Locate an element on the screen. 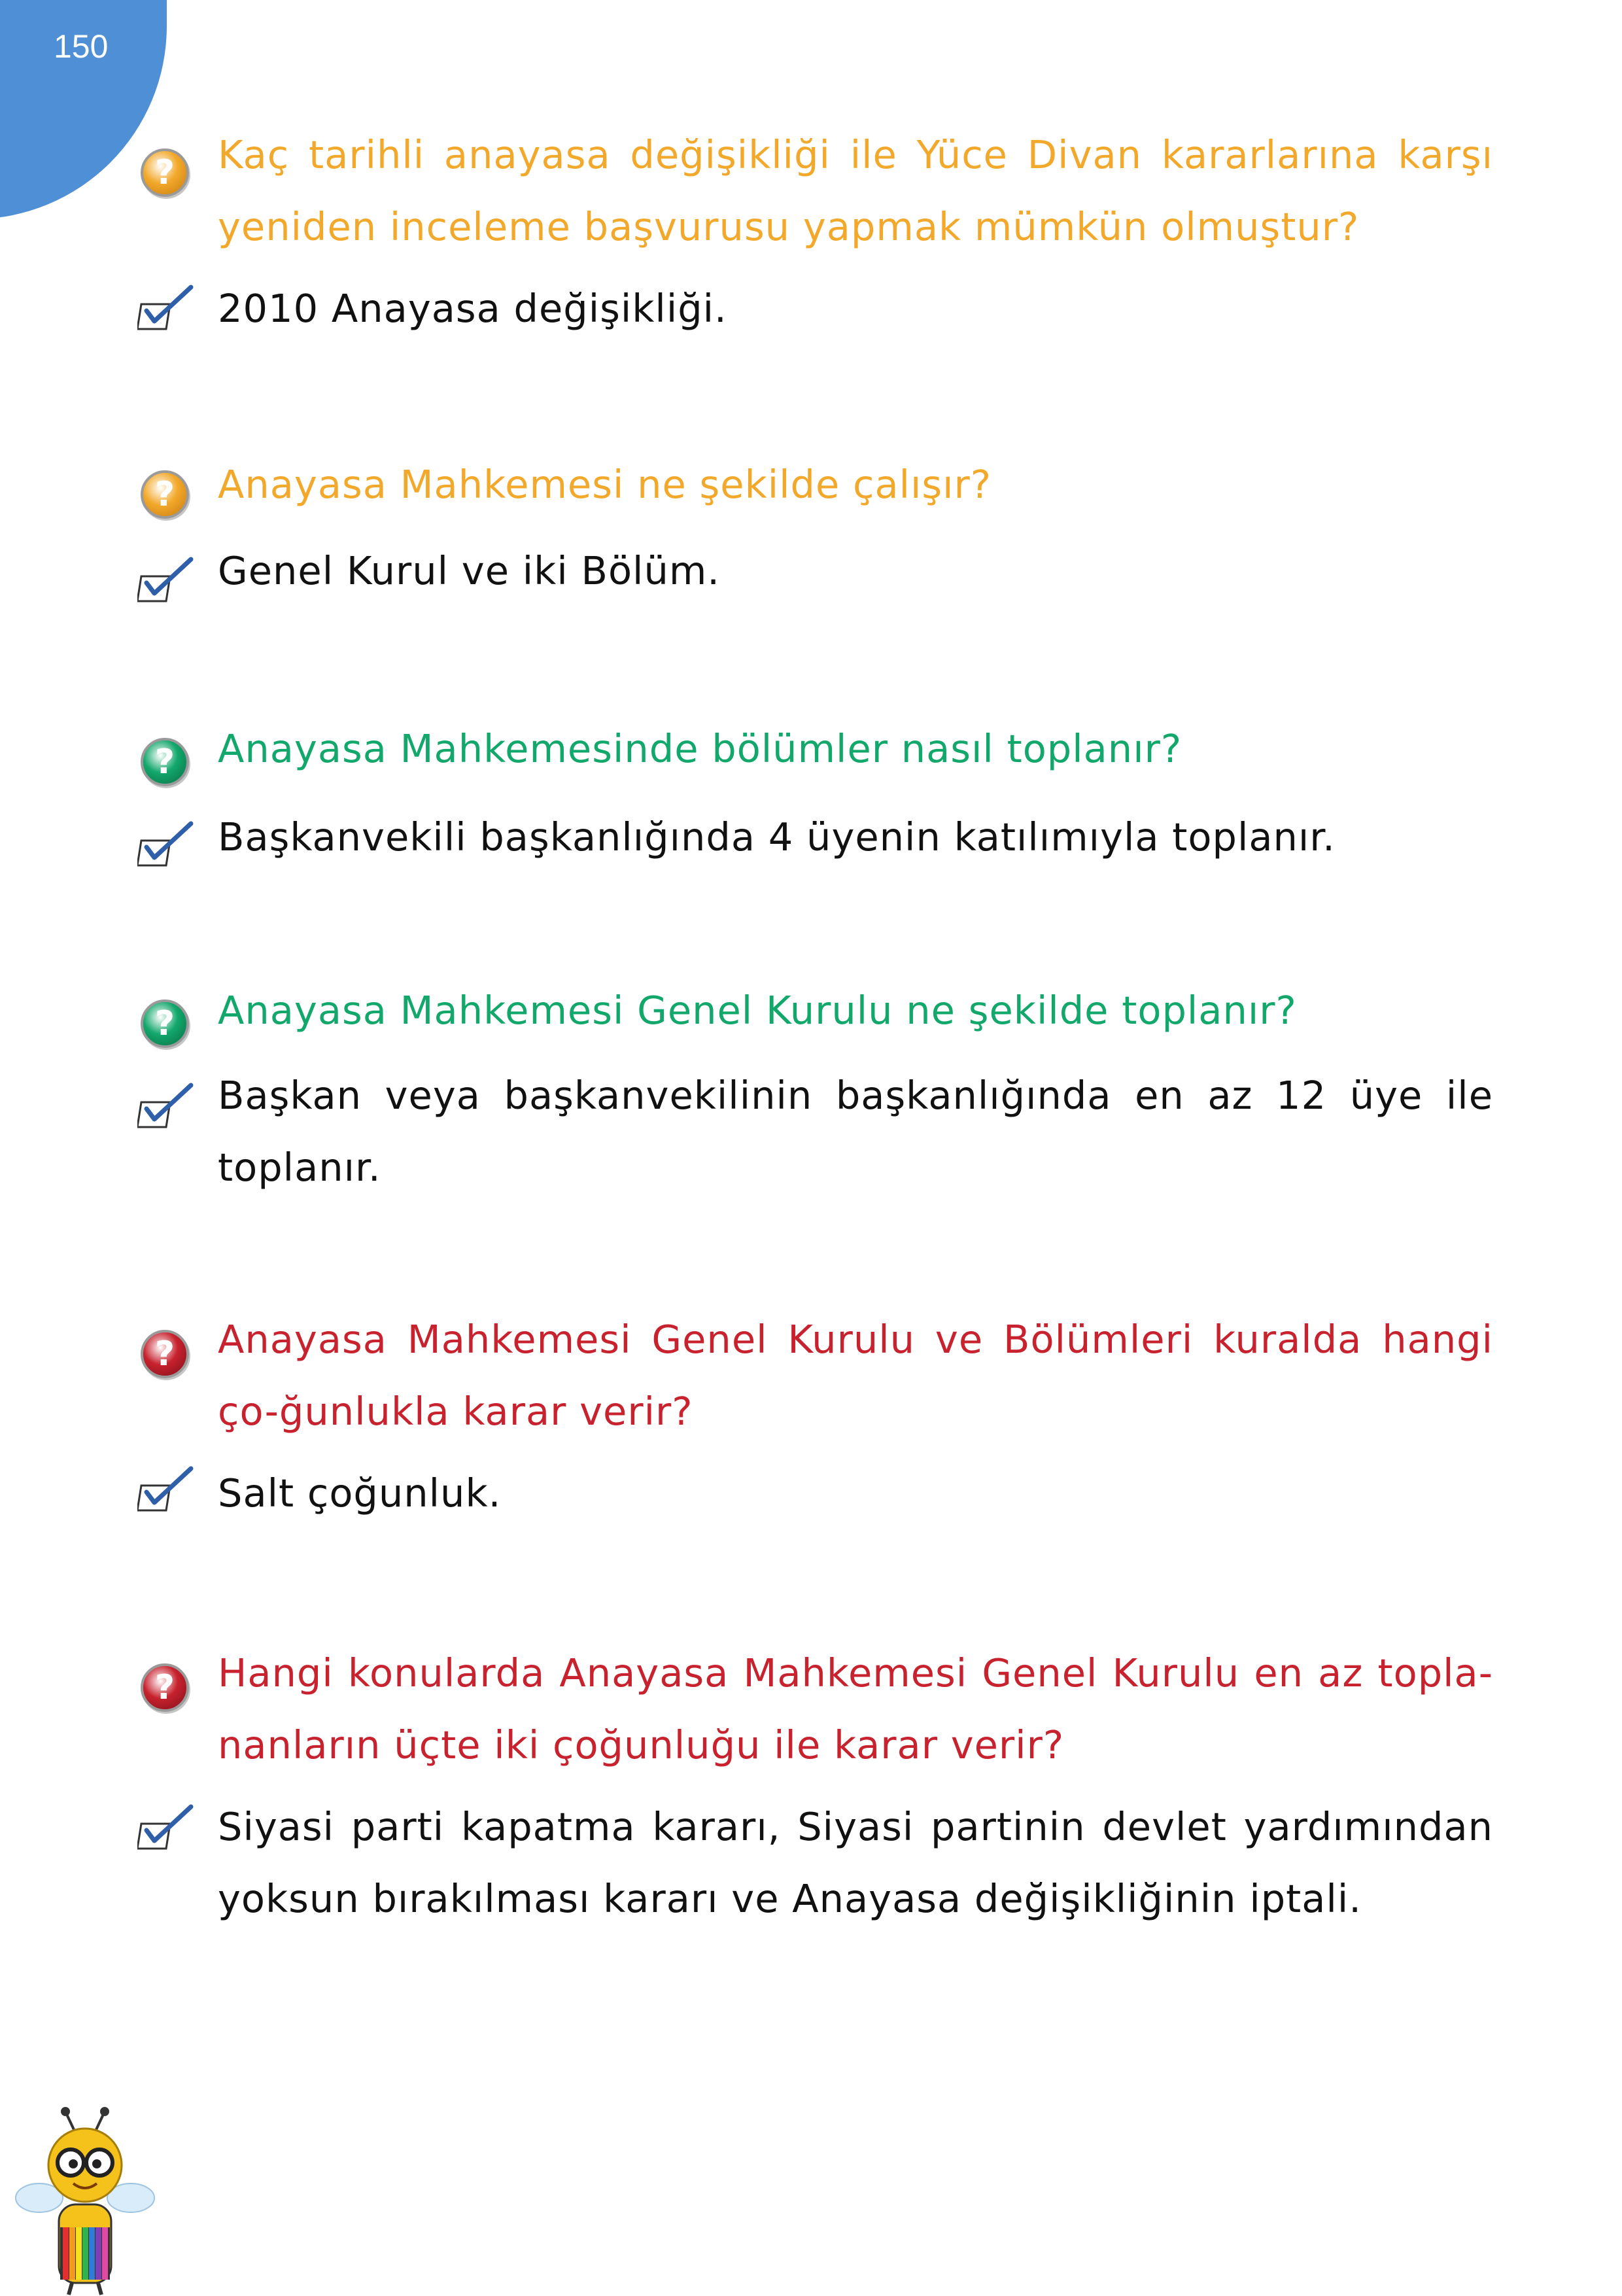 This screenshot has height=2296, width=1622. bee-mascot-icon is located at coordinates (85, 2201).